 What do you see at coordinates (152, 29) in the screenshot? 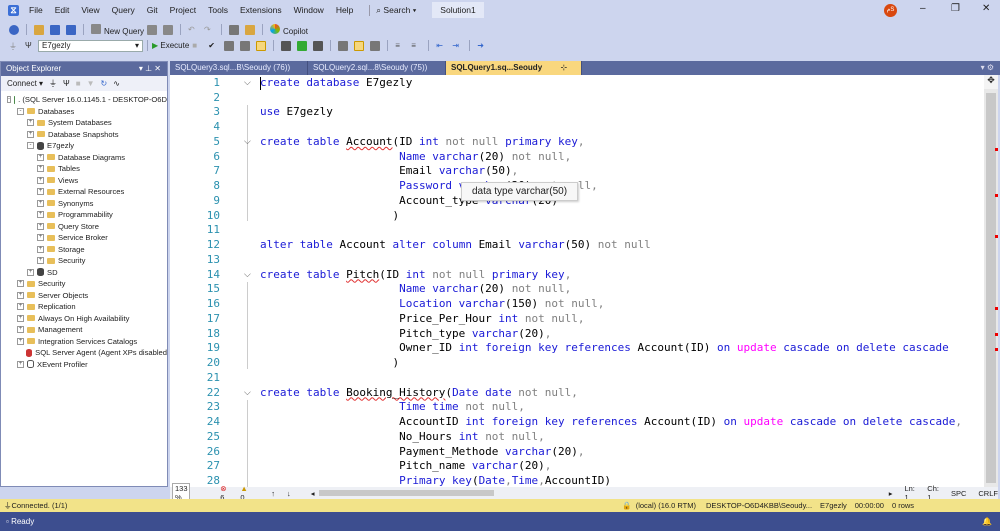
I see `db-query-icon` at bounding box center [152, 29].